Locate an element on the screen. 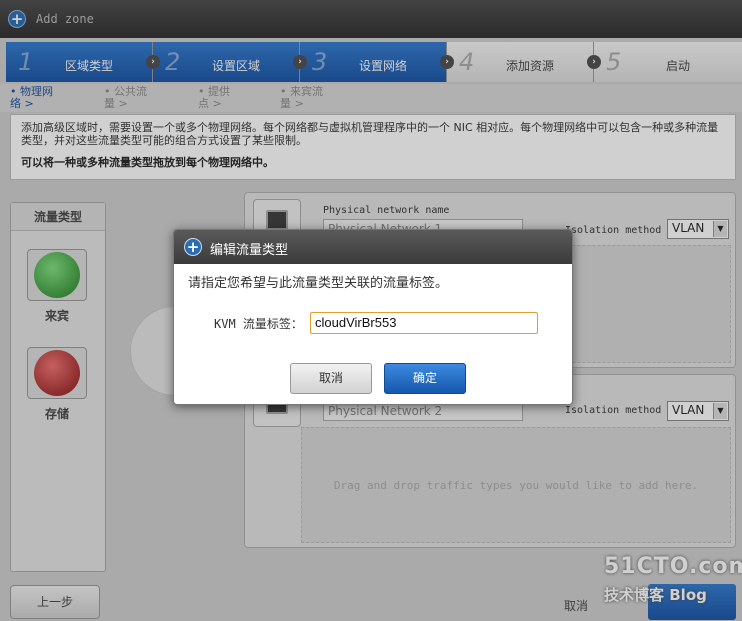 This screenshot has width=742, height=621. dialog-cancel-button: 取消 is located at coordinates (331, 378).